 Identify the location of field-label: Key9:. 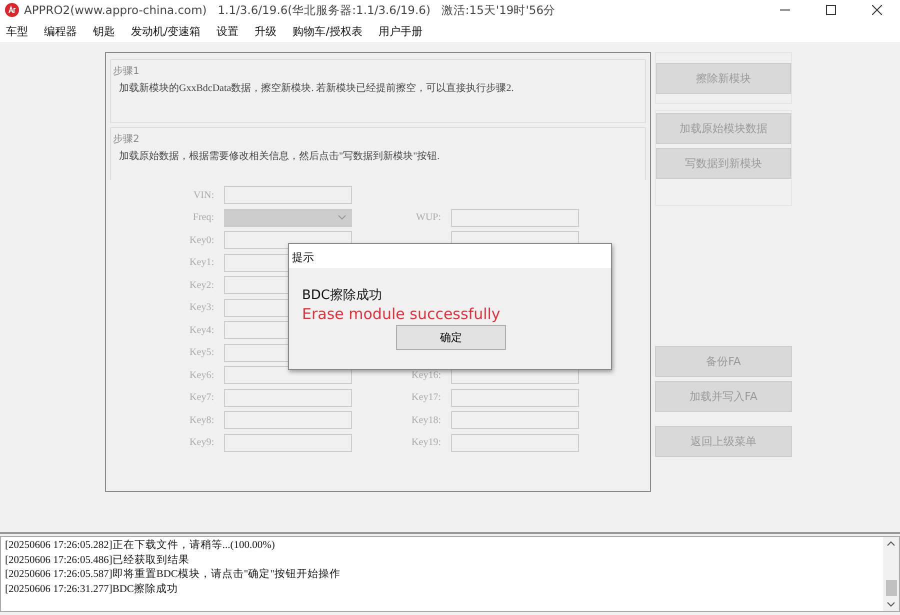
(201, 442).